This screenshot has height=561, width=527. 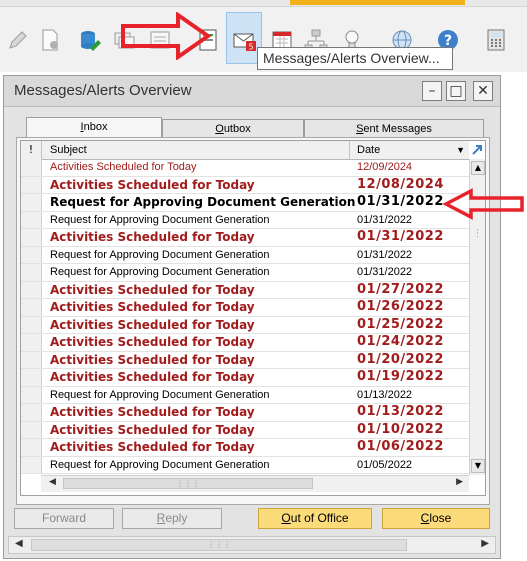 What do you see at coordinates (52, 482) in the screenshot?
I see `scroll-left-icon: ◀` at bounding box center [52, 482].